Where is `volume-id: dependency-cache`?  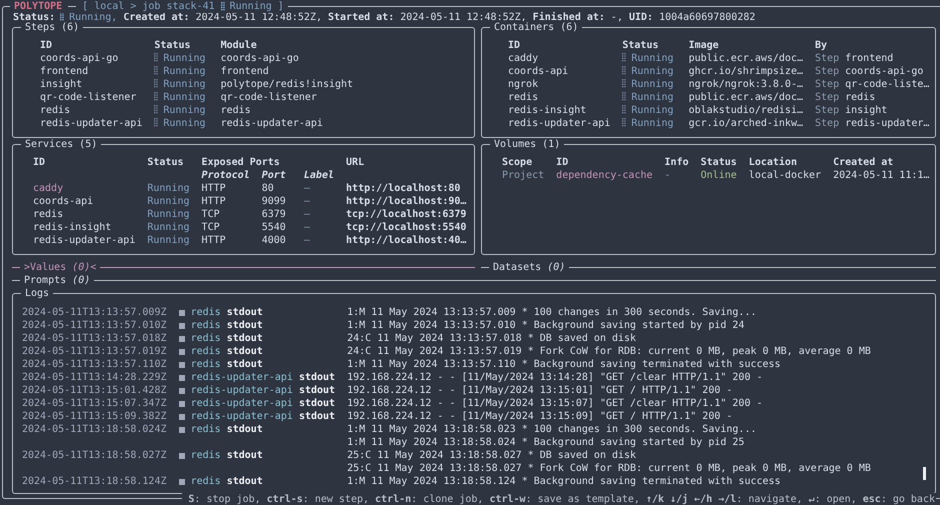 volume-id: dependency-cache is located at coordinates (610, 175).